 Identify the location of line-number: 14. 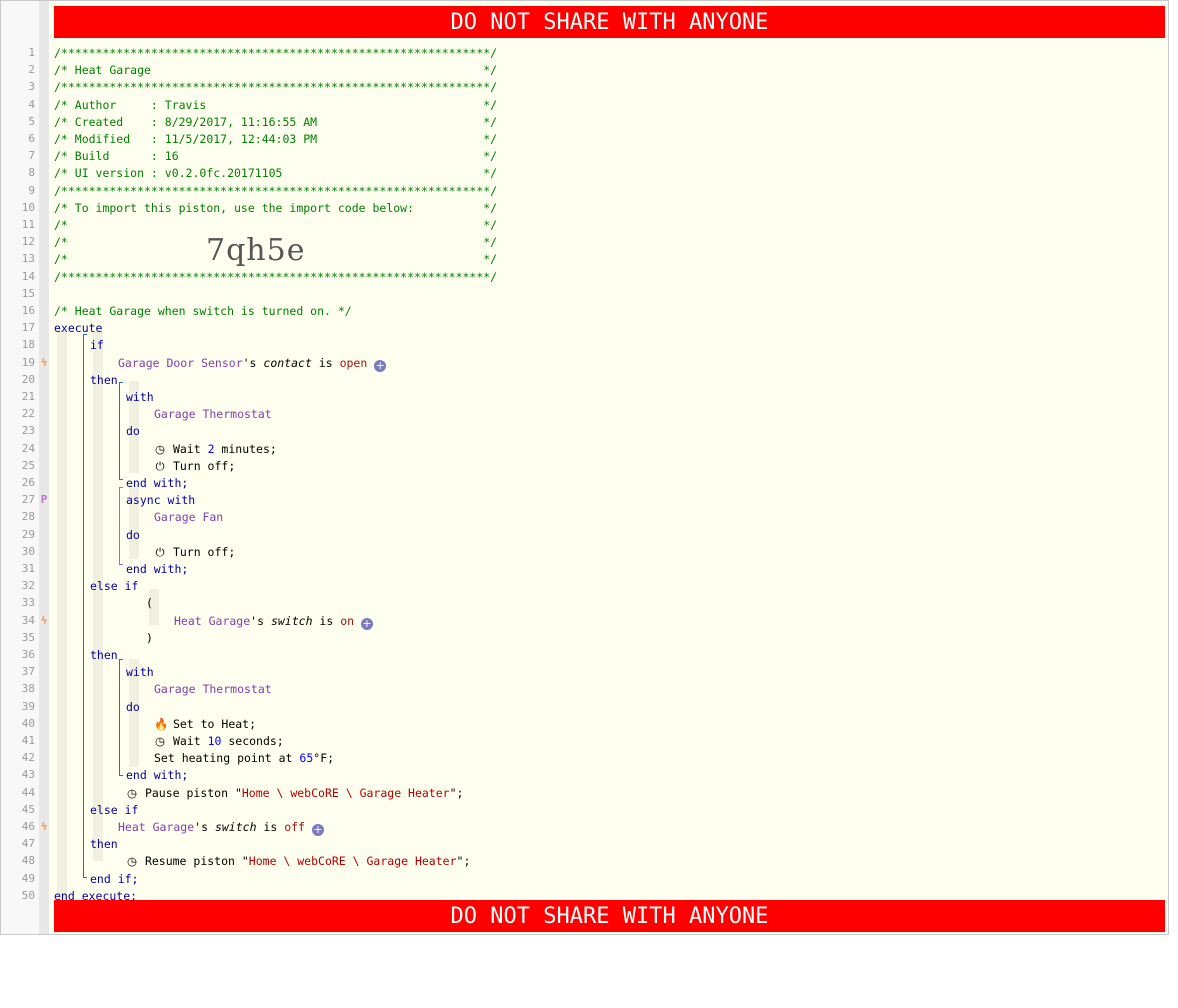
(28, 276).